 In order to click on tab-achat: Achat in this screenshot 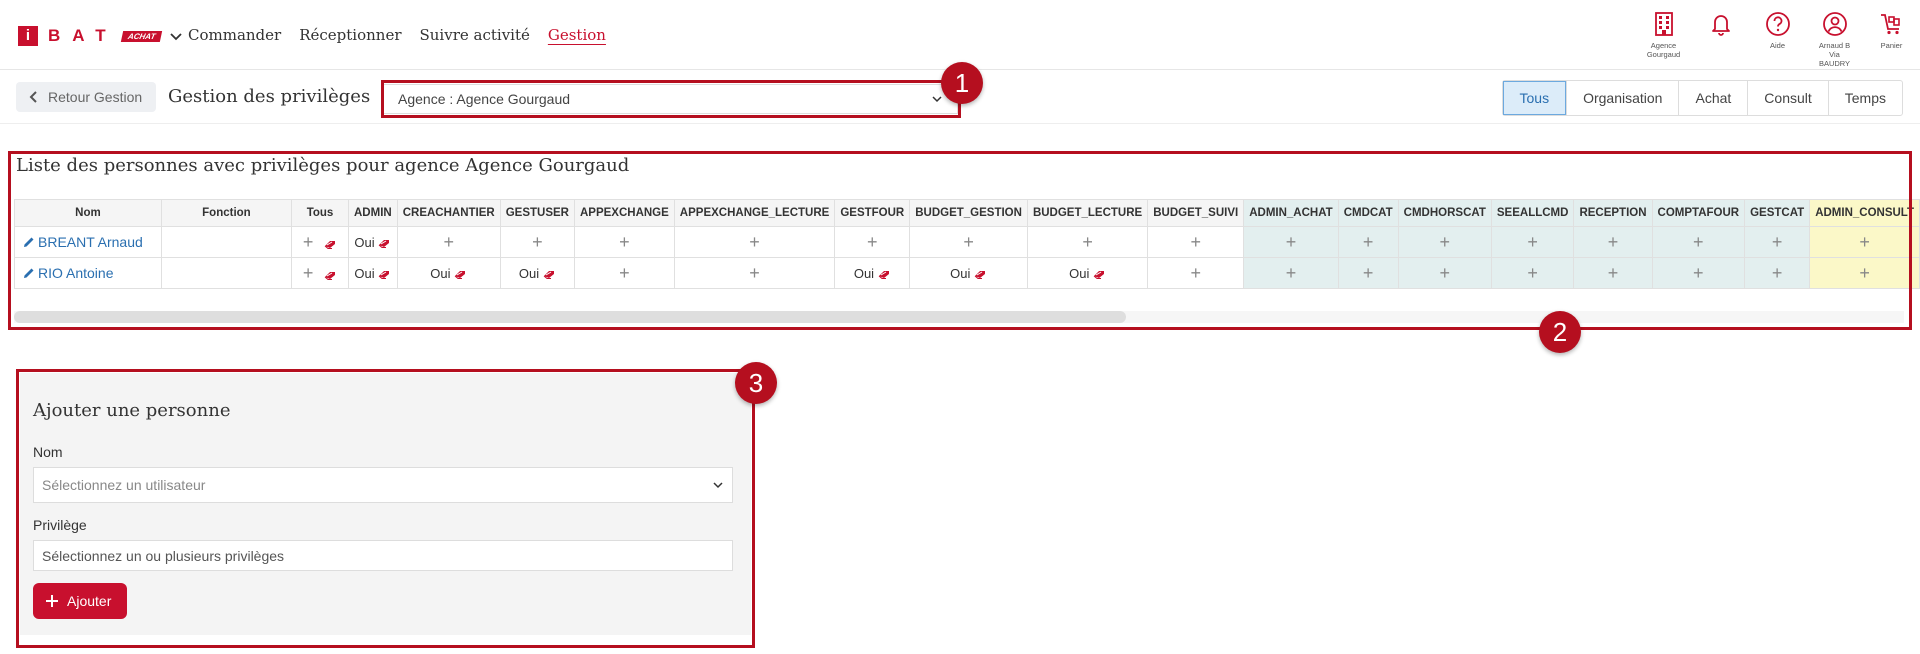, I will do `click(1712, 98)`.